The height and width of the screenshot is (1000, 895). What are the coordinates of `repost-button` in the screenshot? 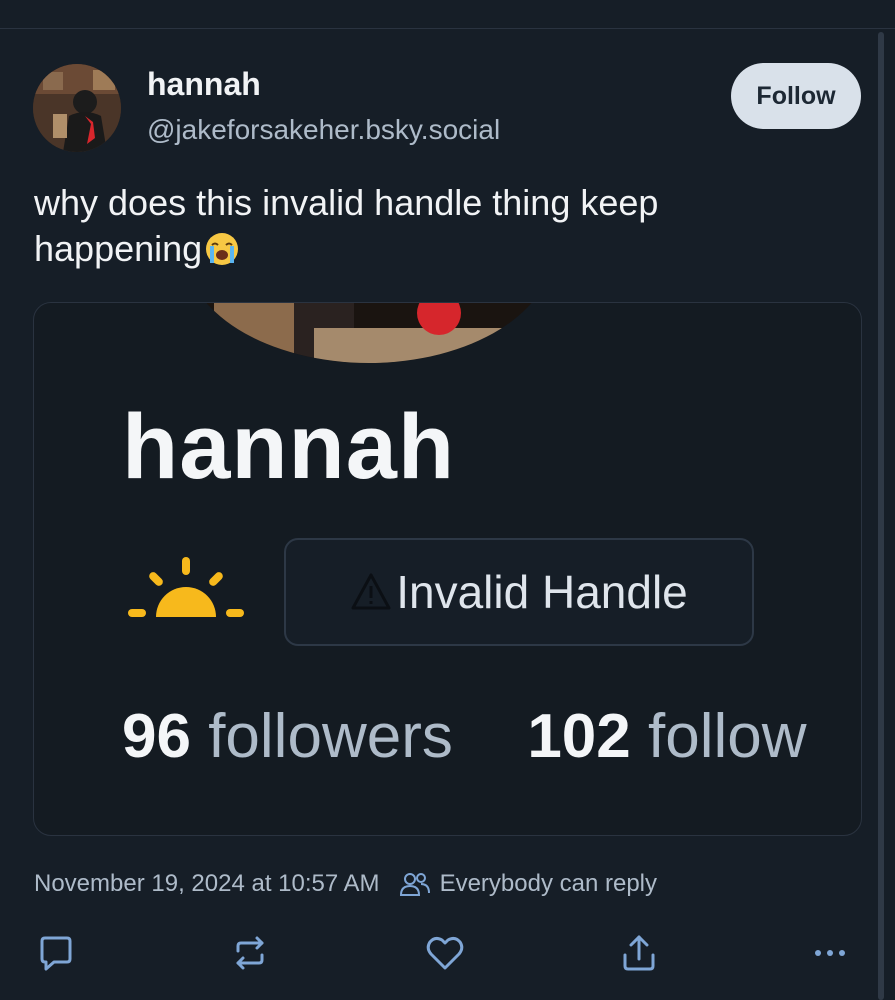 It's located at (250, 953).